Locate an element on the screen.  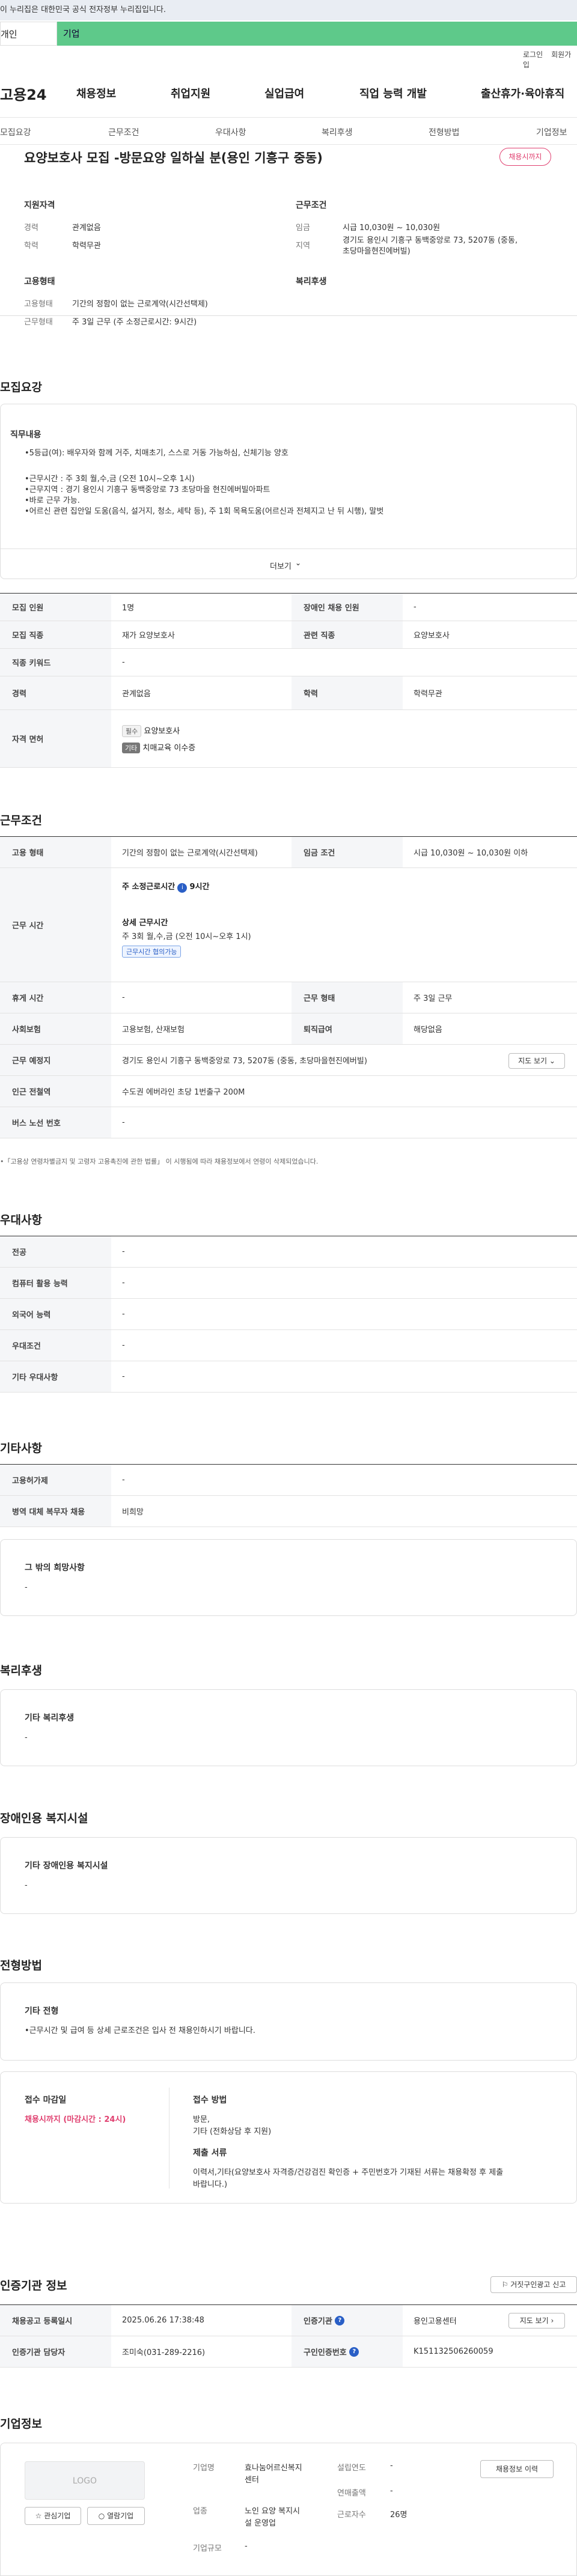
table-key: 외국어 능력 is located at coordinates (56, 1314).